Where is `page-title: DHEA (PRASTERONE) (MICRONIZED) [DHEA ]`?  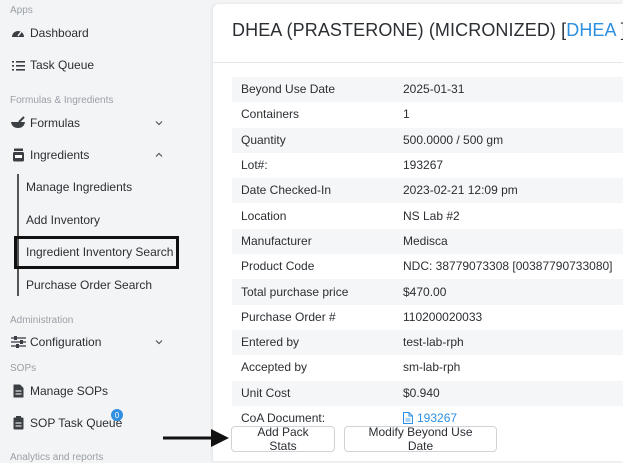
page-title: DHEA (PRASTERONE) (MICRONIZED) [DHEA ] is located at coordinates (427, 30).